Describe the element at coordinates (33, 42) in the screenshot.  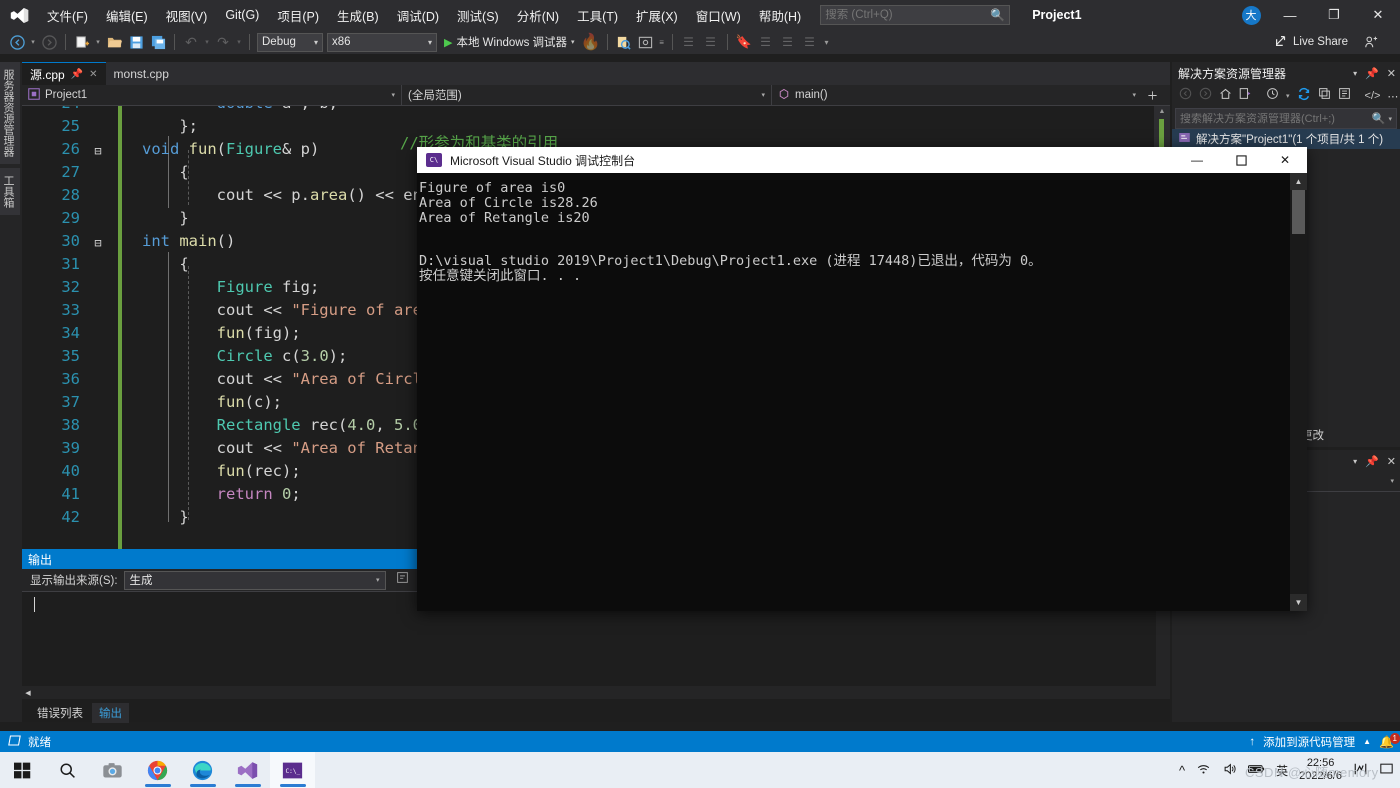
I see `back-dropdown-icon: ▾` at that location.